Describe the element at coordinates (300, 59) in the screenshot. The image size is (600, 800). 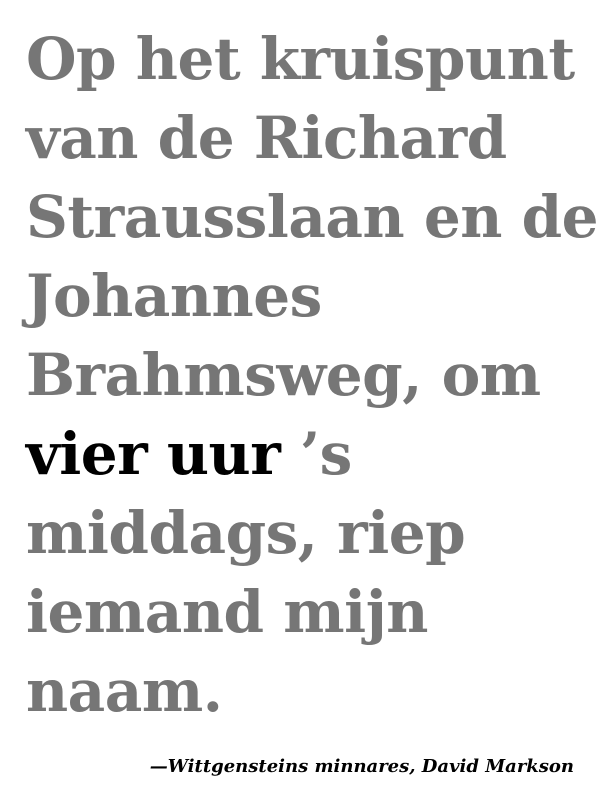
I see `quote-line-1: Op het kruispunt` at that location.